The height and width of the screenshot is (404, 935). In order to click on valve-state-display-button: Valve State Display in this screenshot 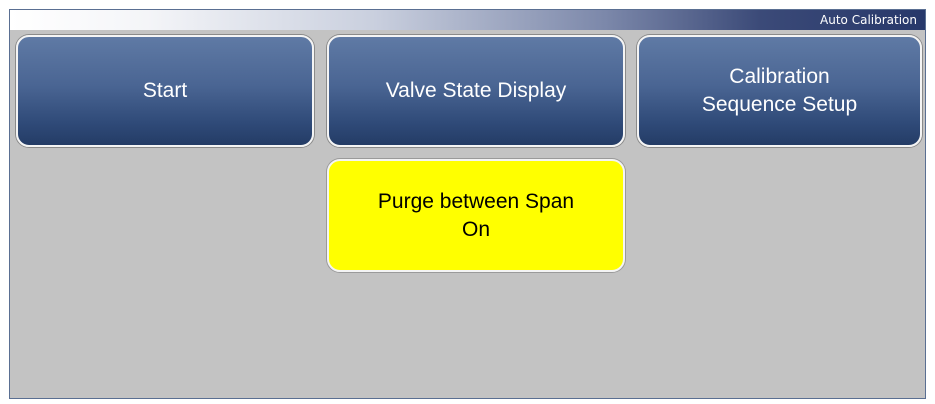, I will do `click(476, 91)`.